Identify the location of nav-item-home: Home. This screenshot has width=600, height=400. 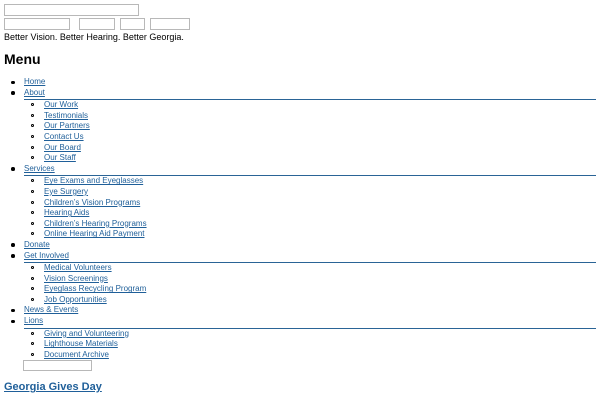
(298, 82).